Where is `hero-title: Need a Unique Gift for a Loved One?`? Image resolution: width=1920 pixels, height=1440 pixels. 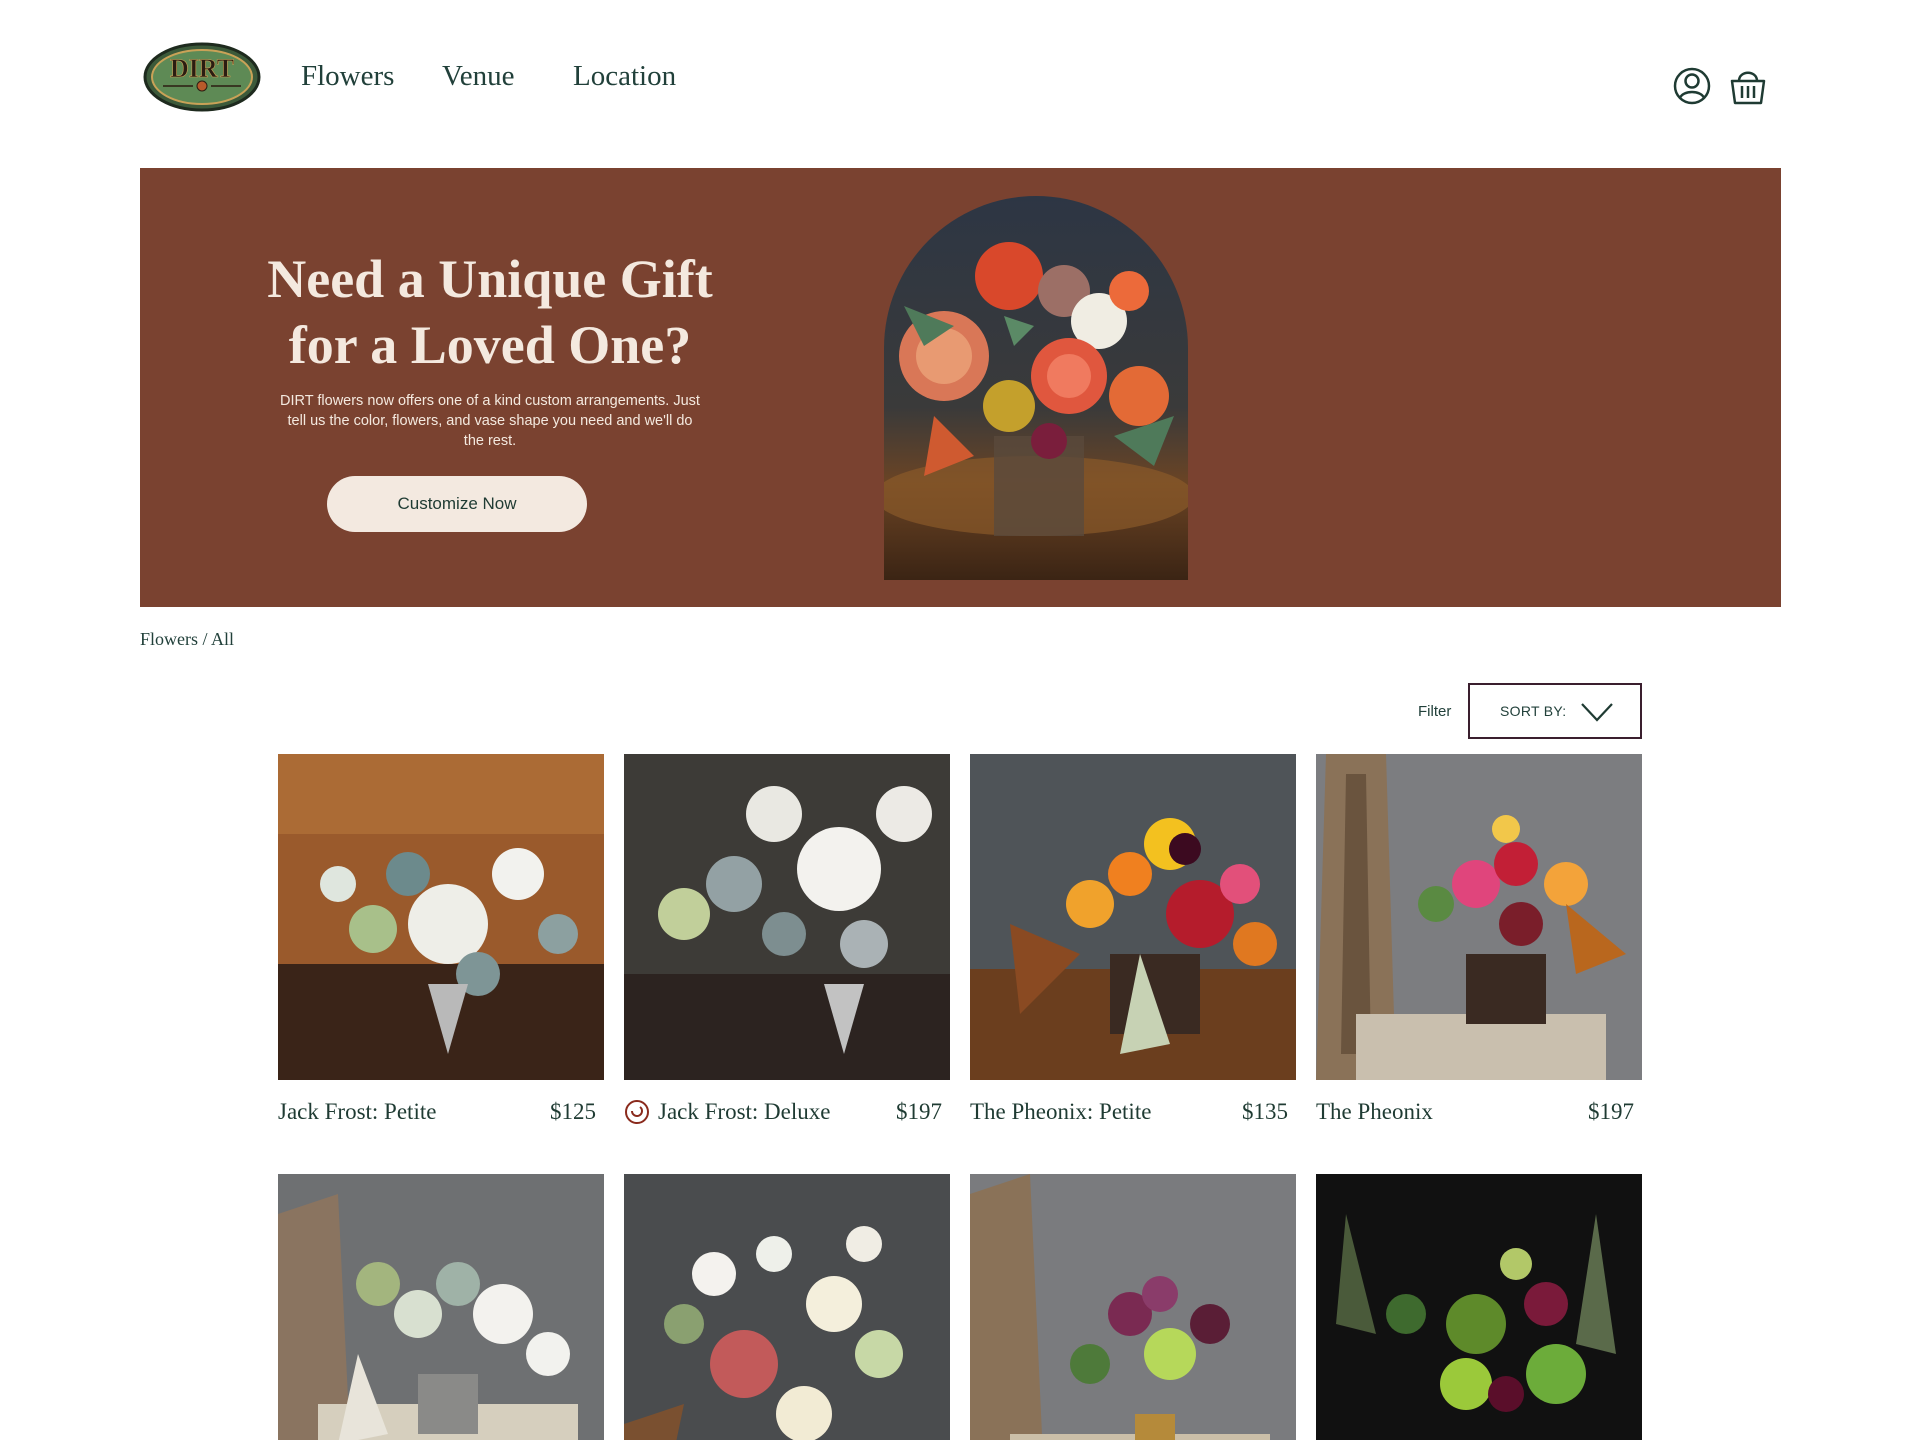 hero-title: Need a Unique Gift for a Loved One? is located at coordinates (490, 312).